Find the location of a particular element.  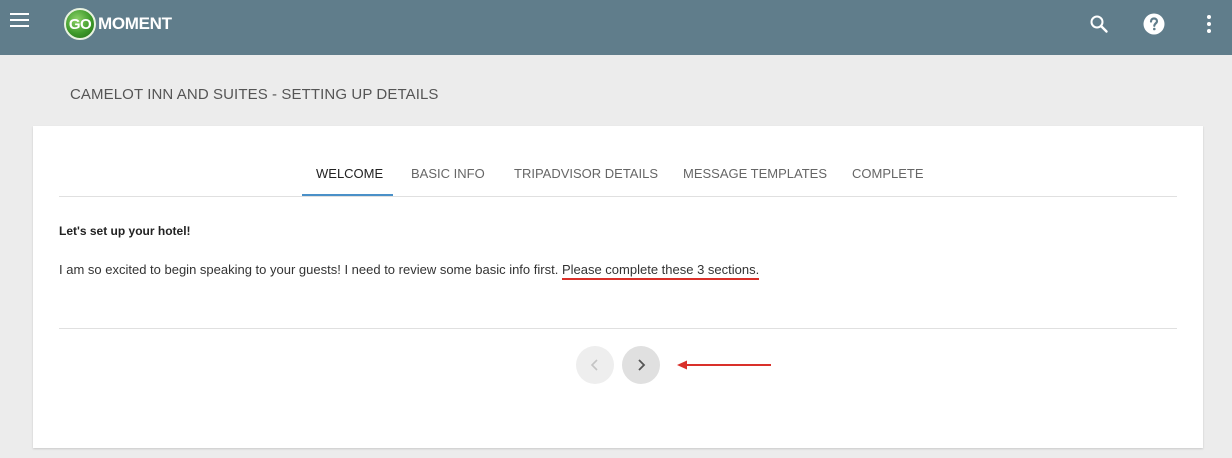

search-icon is located at coordinates (1099, 24).